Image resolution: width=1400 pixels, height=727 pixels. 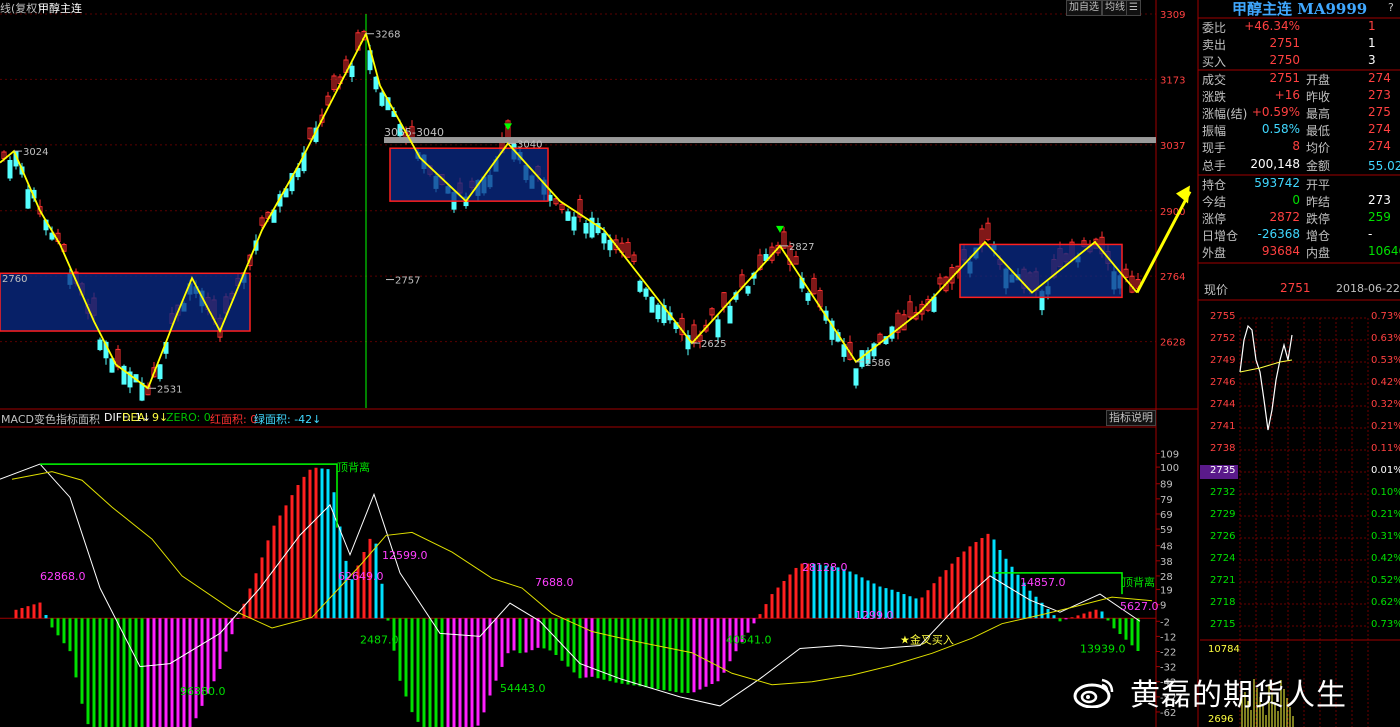 I want to click on intraday-pct-tick: 0.53%, so click(x=1385, y=360).